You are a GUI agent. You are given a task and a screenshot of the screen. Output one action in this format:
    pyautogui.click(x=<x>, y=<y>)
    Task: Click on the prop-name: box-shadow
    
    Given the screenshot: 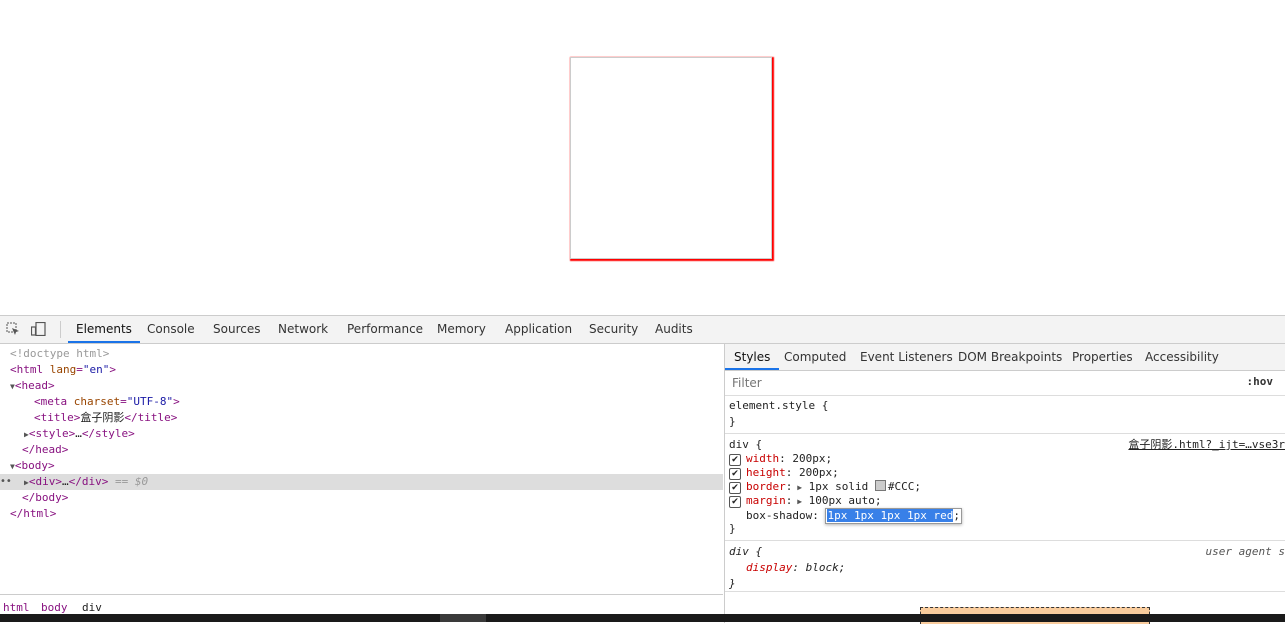 What is the action you would take?
    pyautogui.click(x=779, y=515)
    